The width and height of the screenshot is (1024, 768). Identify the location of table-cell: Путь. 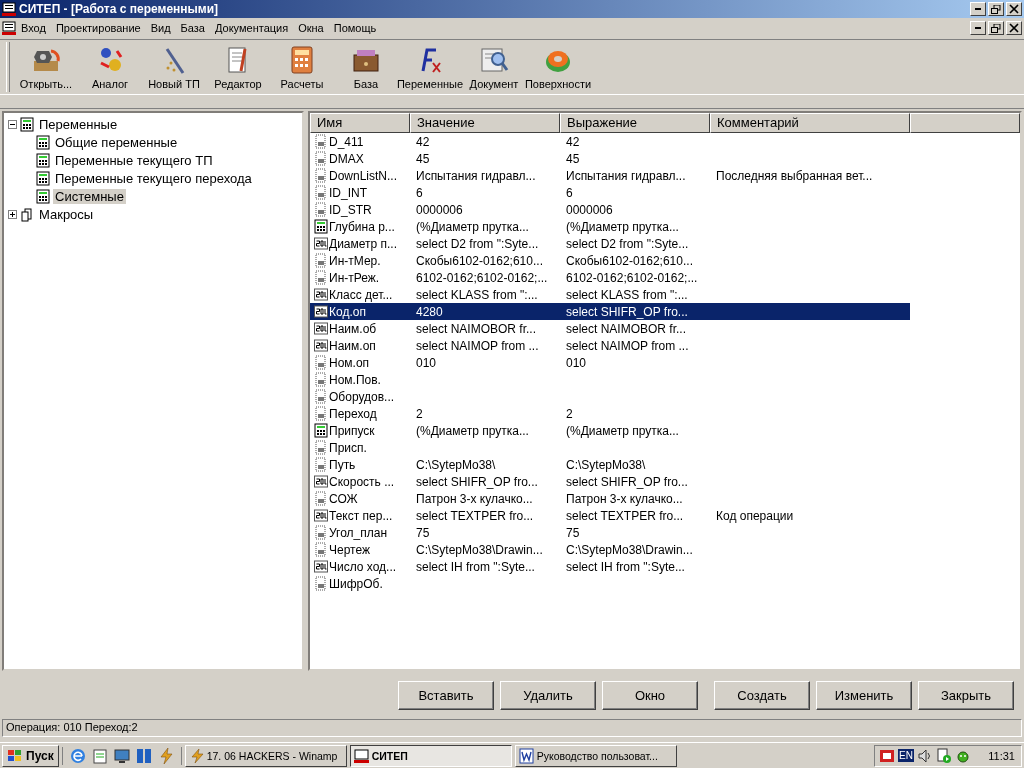
(342, 464).